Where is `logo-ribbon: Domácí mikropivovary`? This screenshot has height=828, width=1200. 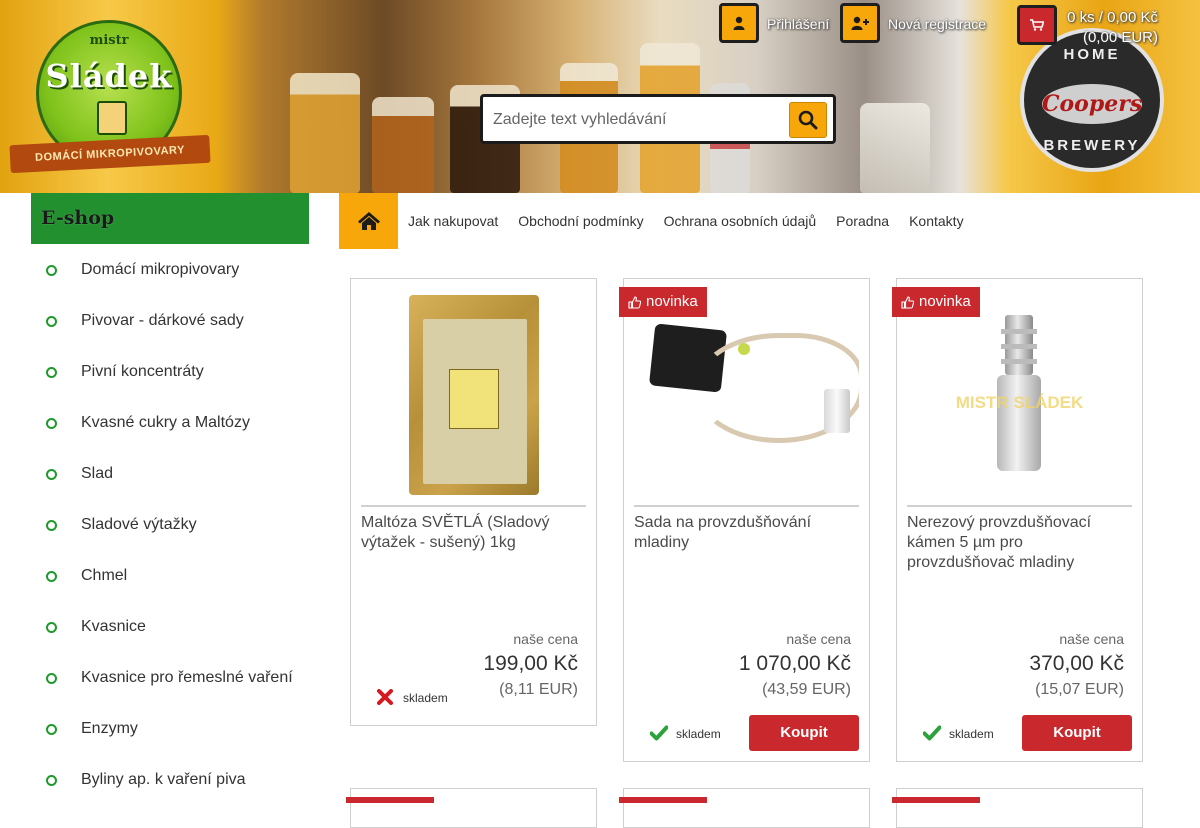
logo-ribbon: Domácí mikropivovary is located at coordinates (110, 154).